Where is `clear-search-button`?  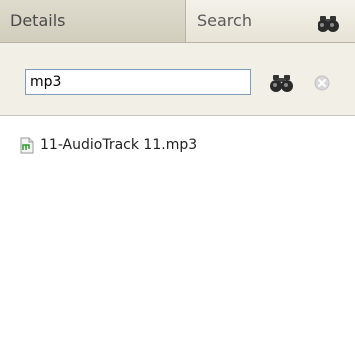 clear-search-button is located at coordinates (322, 83).